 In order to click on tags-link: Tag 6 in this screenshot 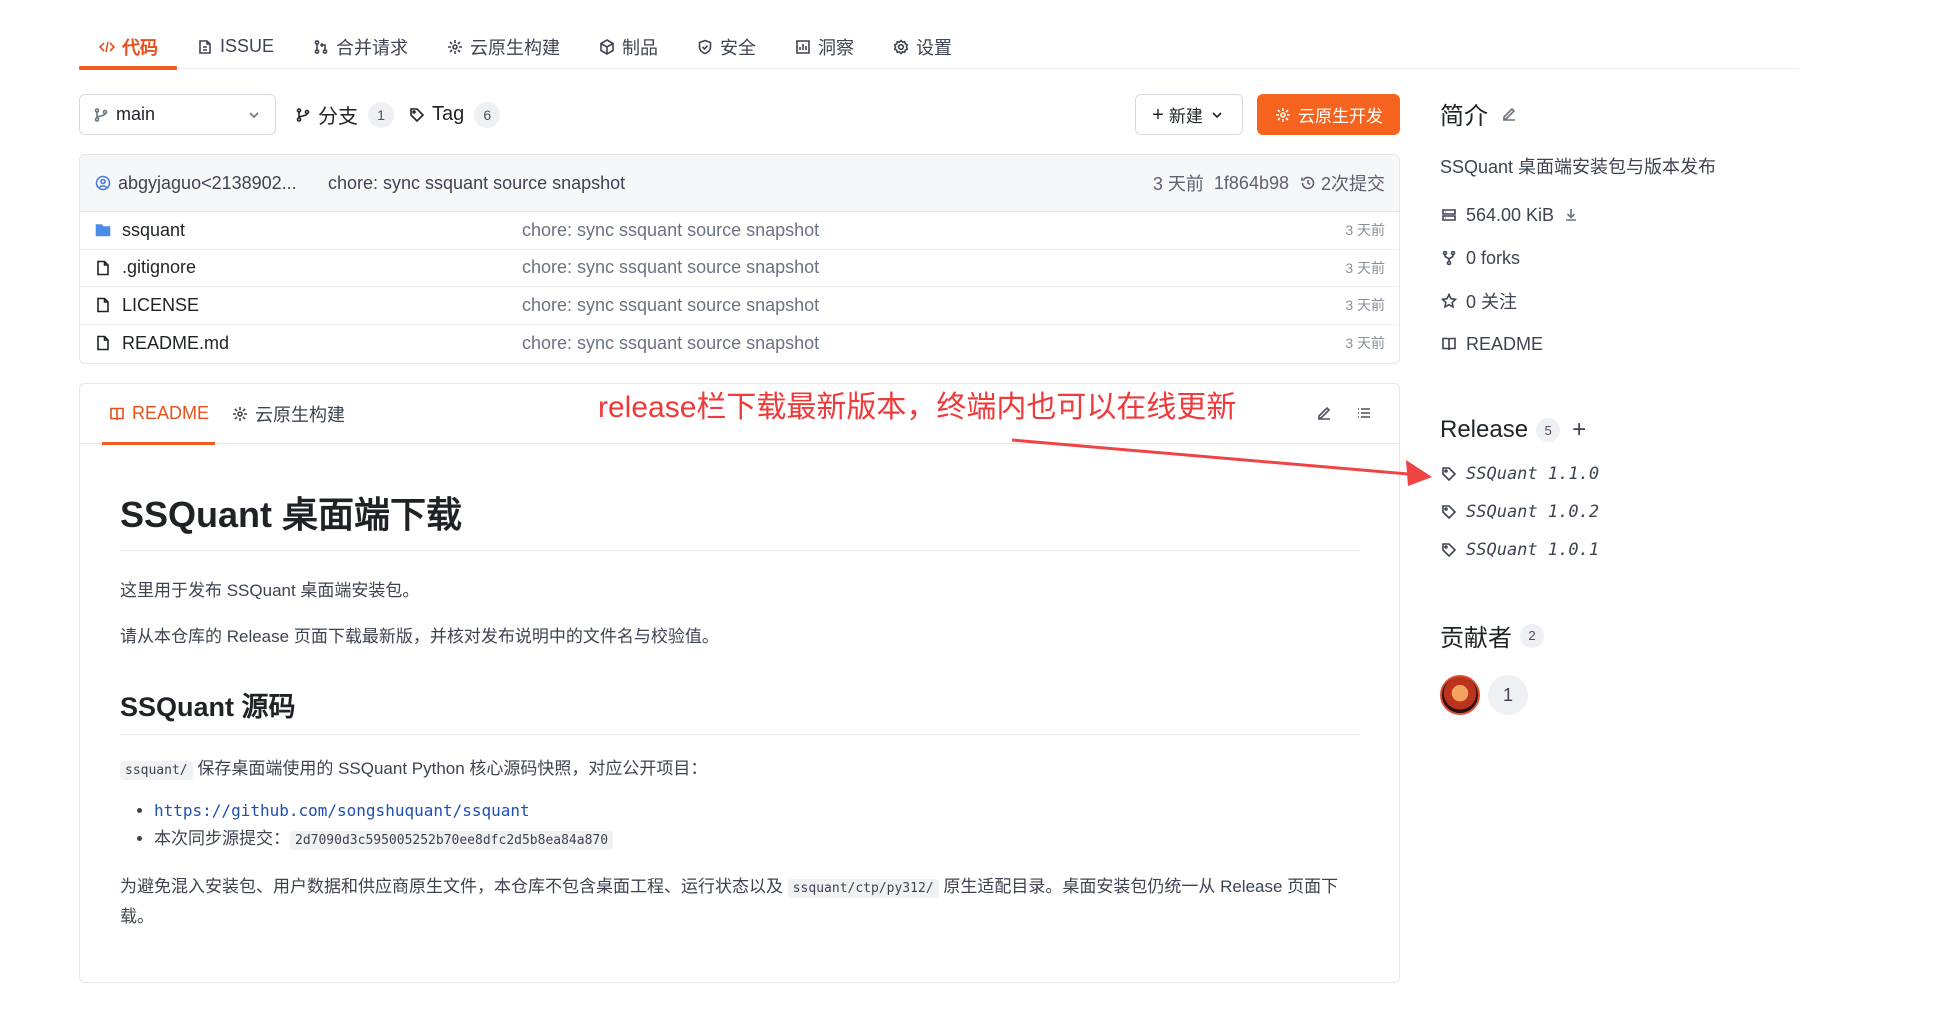, I will do `click(454, 114)`.